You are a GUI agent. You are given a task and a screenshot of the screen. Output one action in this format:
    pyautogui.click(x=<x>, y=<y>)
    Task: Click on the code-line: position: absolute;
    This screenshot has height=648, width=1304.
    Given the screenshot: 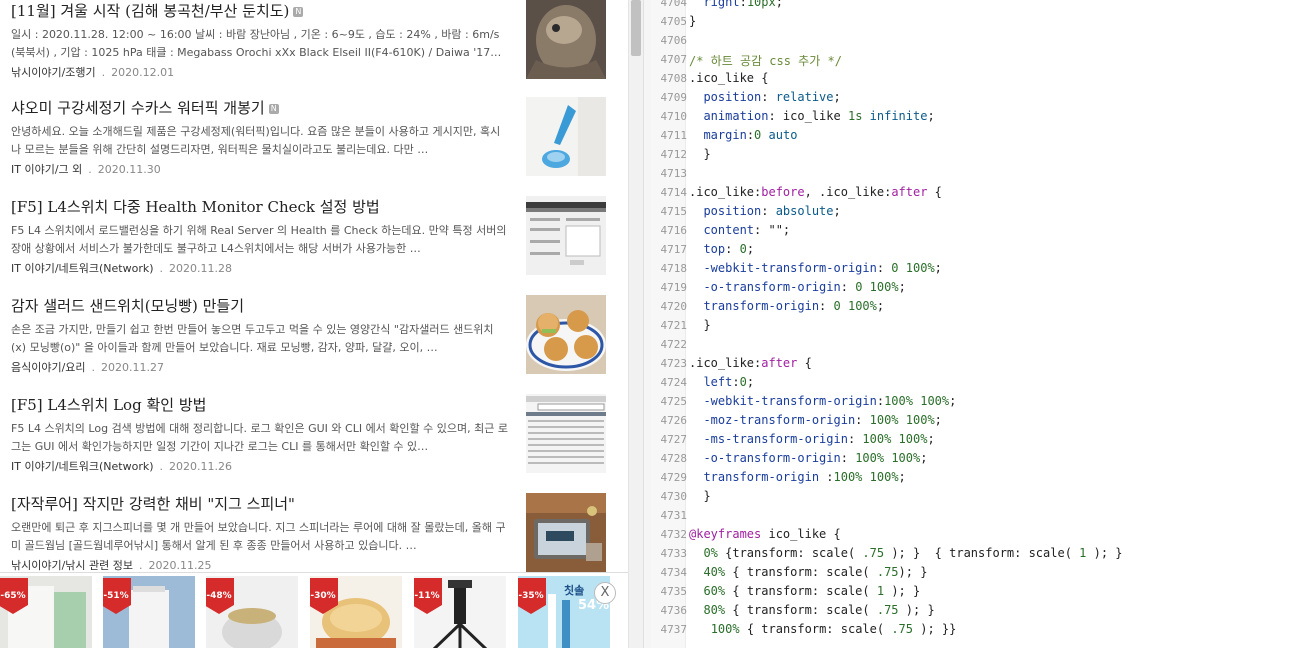 What is the action you would take?
    pyautogui.click(x=764, y=211)
    